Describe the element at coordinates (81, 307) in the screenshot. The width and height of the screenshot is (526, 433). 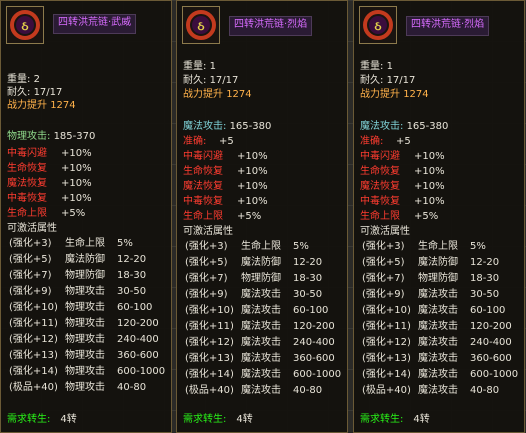
I see `enhancement-row: (强化+10) 物理攻击 60-100` at that location.